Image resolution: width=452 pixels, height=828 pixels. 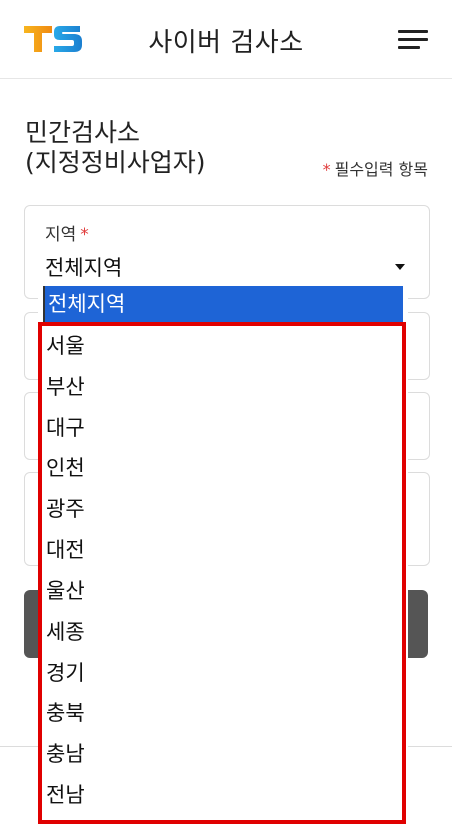 I want to click on region-value: 전체지역, so click(x=84, y=268).